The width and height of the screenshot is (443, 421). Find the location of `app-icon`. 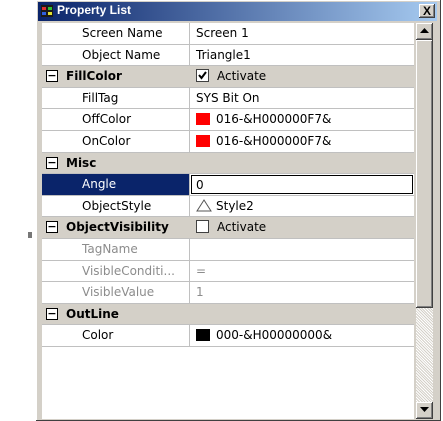

app-icon is located at coordinates (47, 11).